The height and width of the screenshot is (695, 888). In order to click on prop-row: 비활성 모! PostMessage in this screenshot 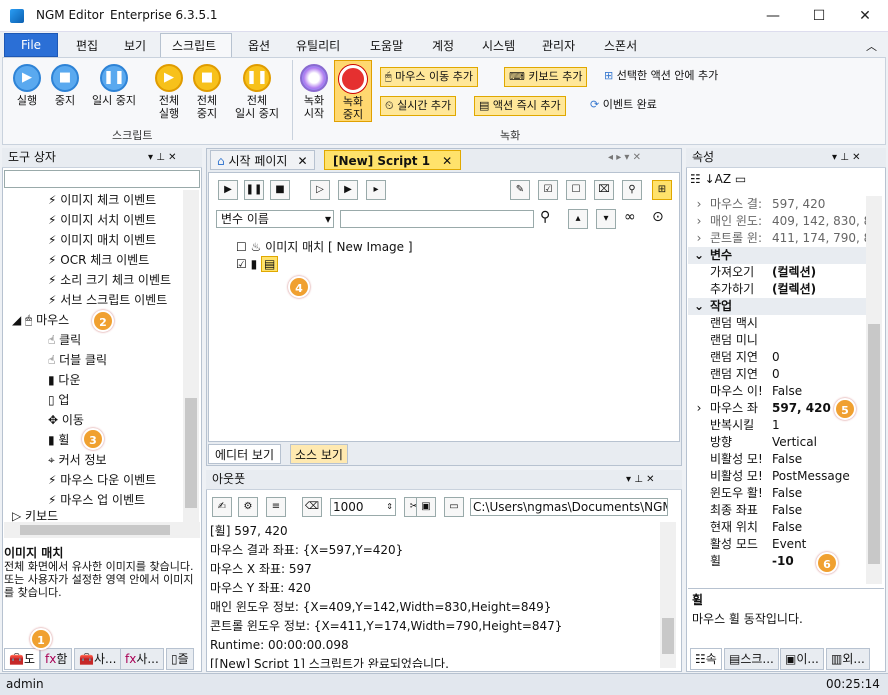, I will do `click(777, 476)`.